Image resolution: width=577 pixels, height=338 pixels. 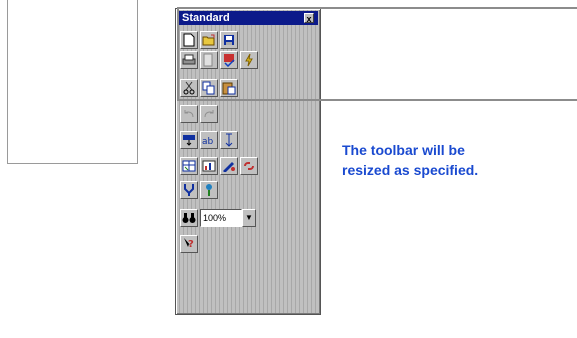 I want to click on sort-button, so click(x=229, y=140).